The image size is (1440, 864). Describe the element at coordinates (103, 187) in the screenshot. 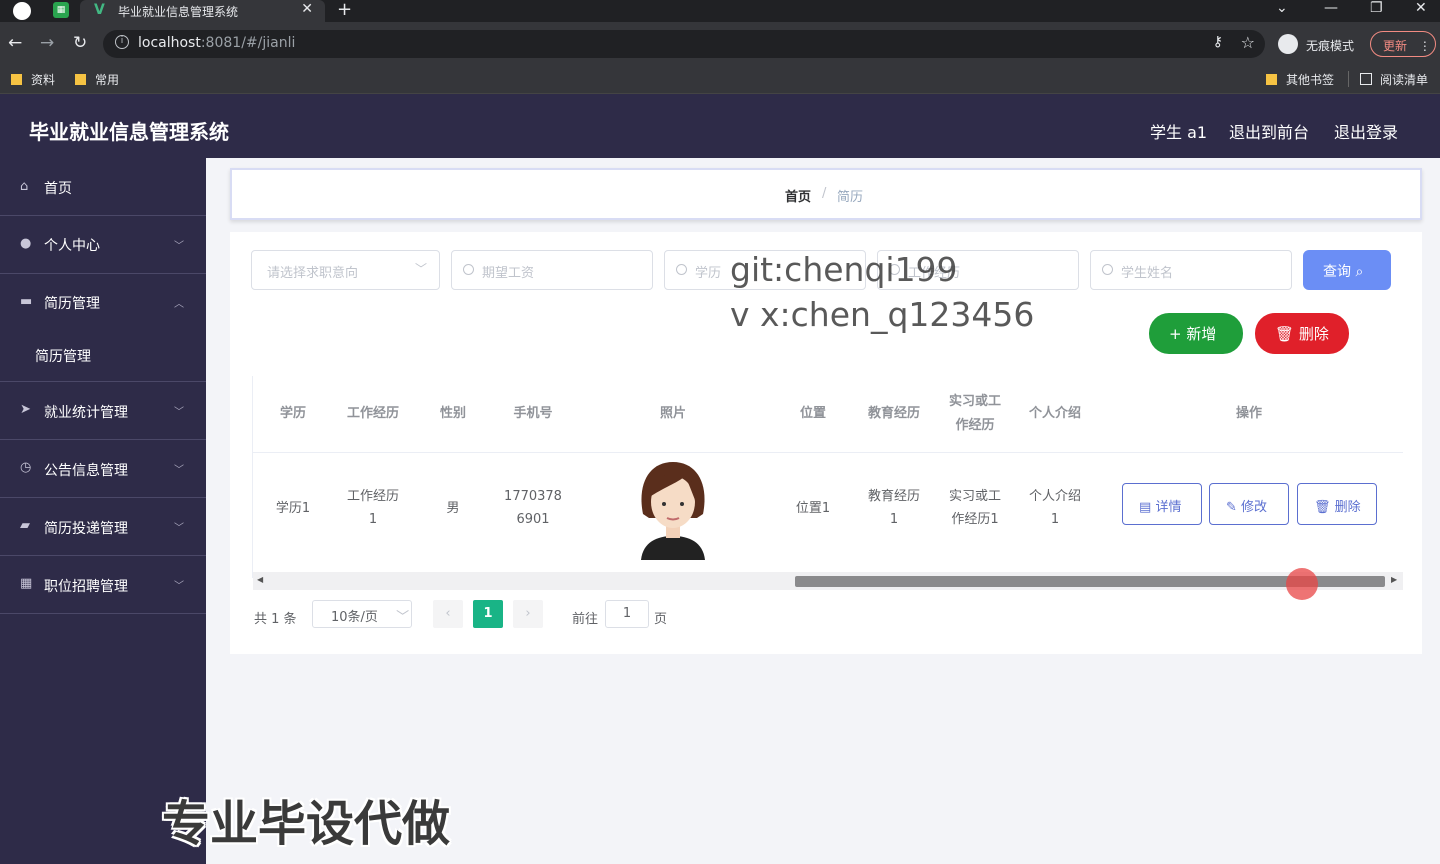

I see `sidebar-item-home: ⌂ 首页` at that location.